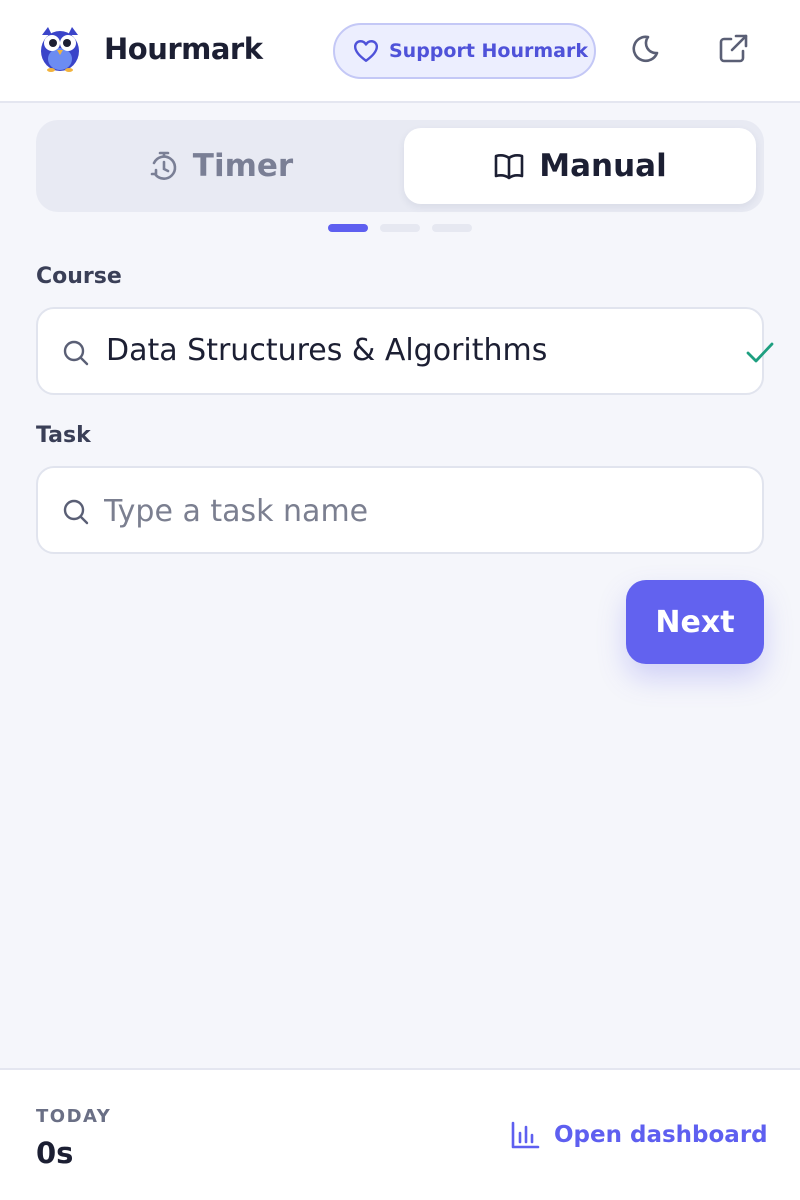  What do you see at coordinates (63, 435) in the screenshot?
I see `task-label: Task` at bounding box center [63, 435].